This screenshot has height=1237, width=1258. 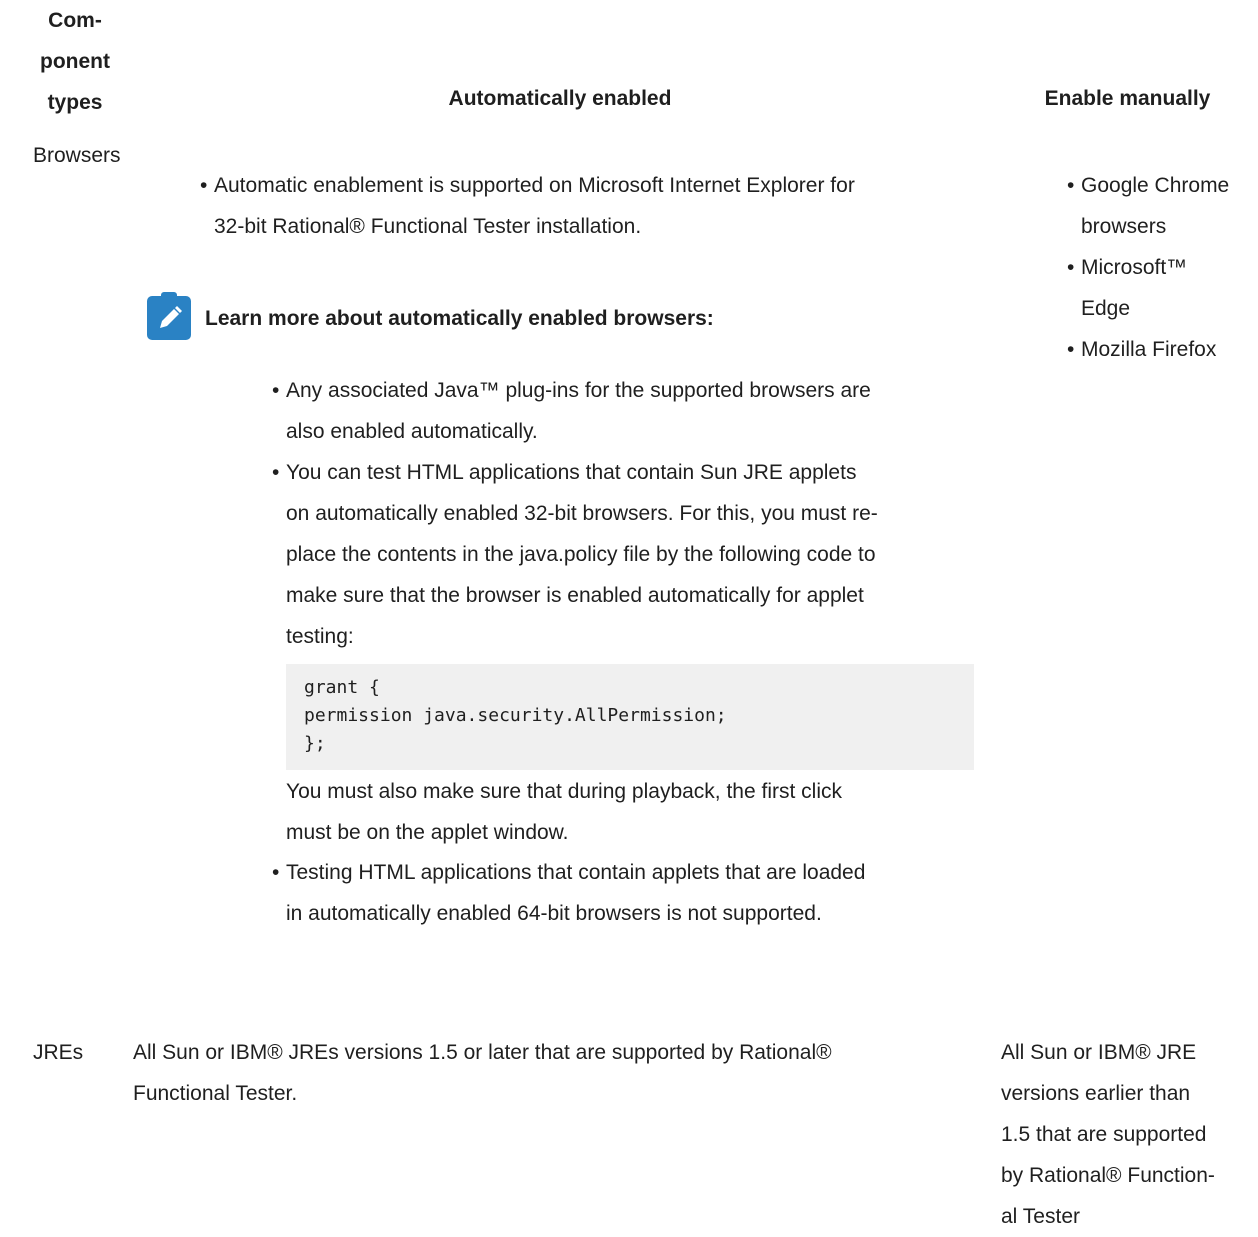 I want to click on row-type-jres: JREs, so click(x=58, y=1052).